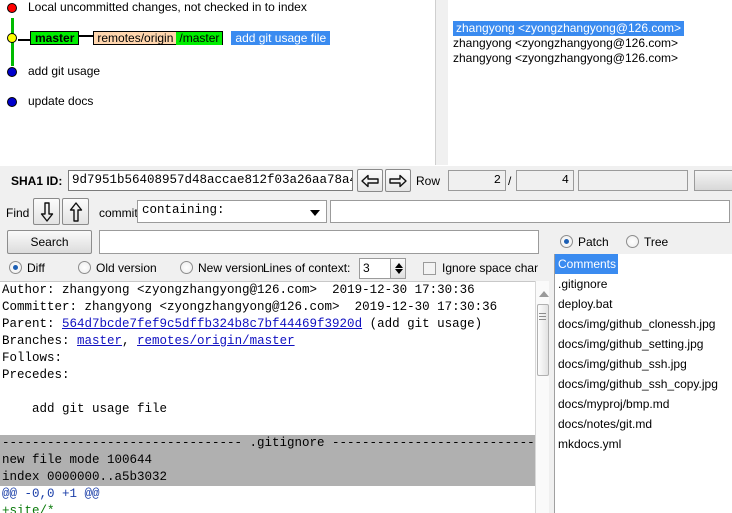  I want to click on ignore-space-checkbox, so click(429, 268).